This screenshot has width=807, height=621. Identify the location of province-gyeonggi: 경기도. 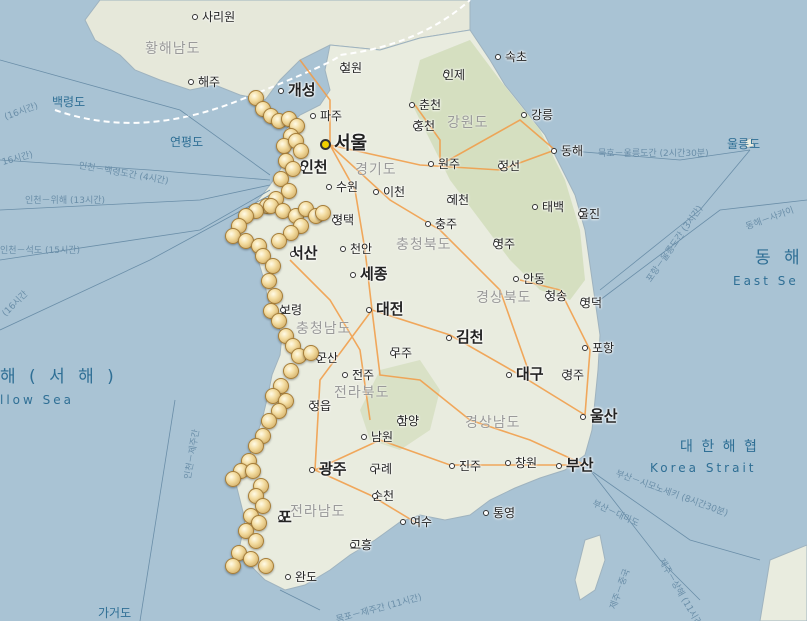
(376, 170).